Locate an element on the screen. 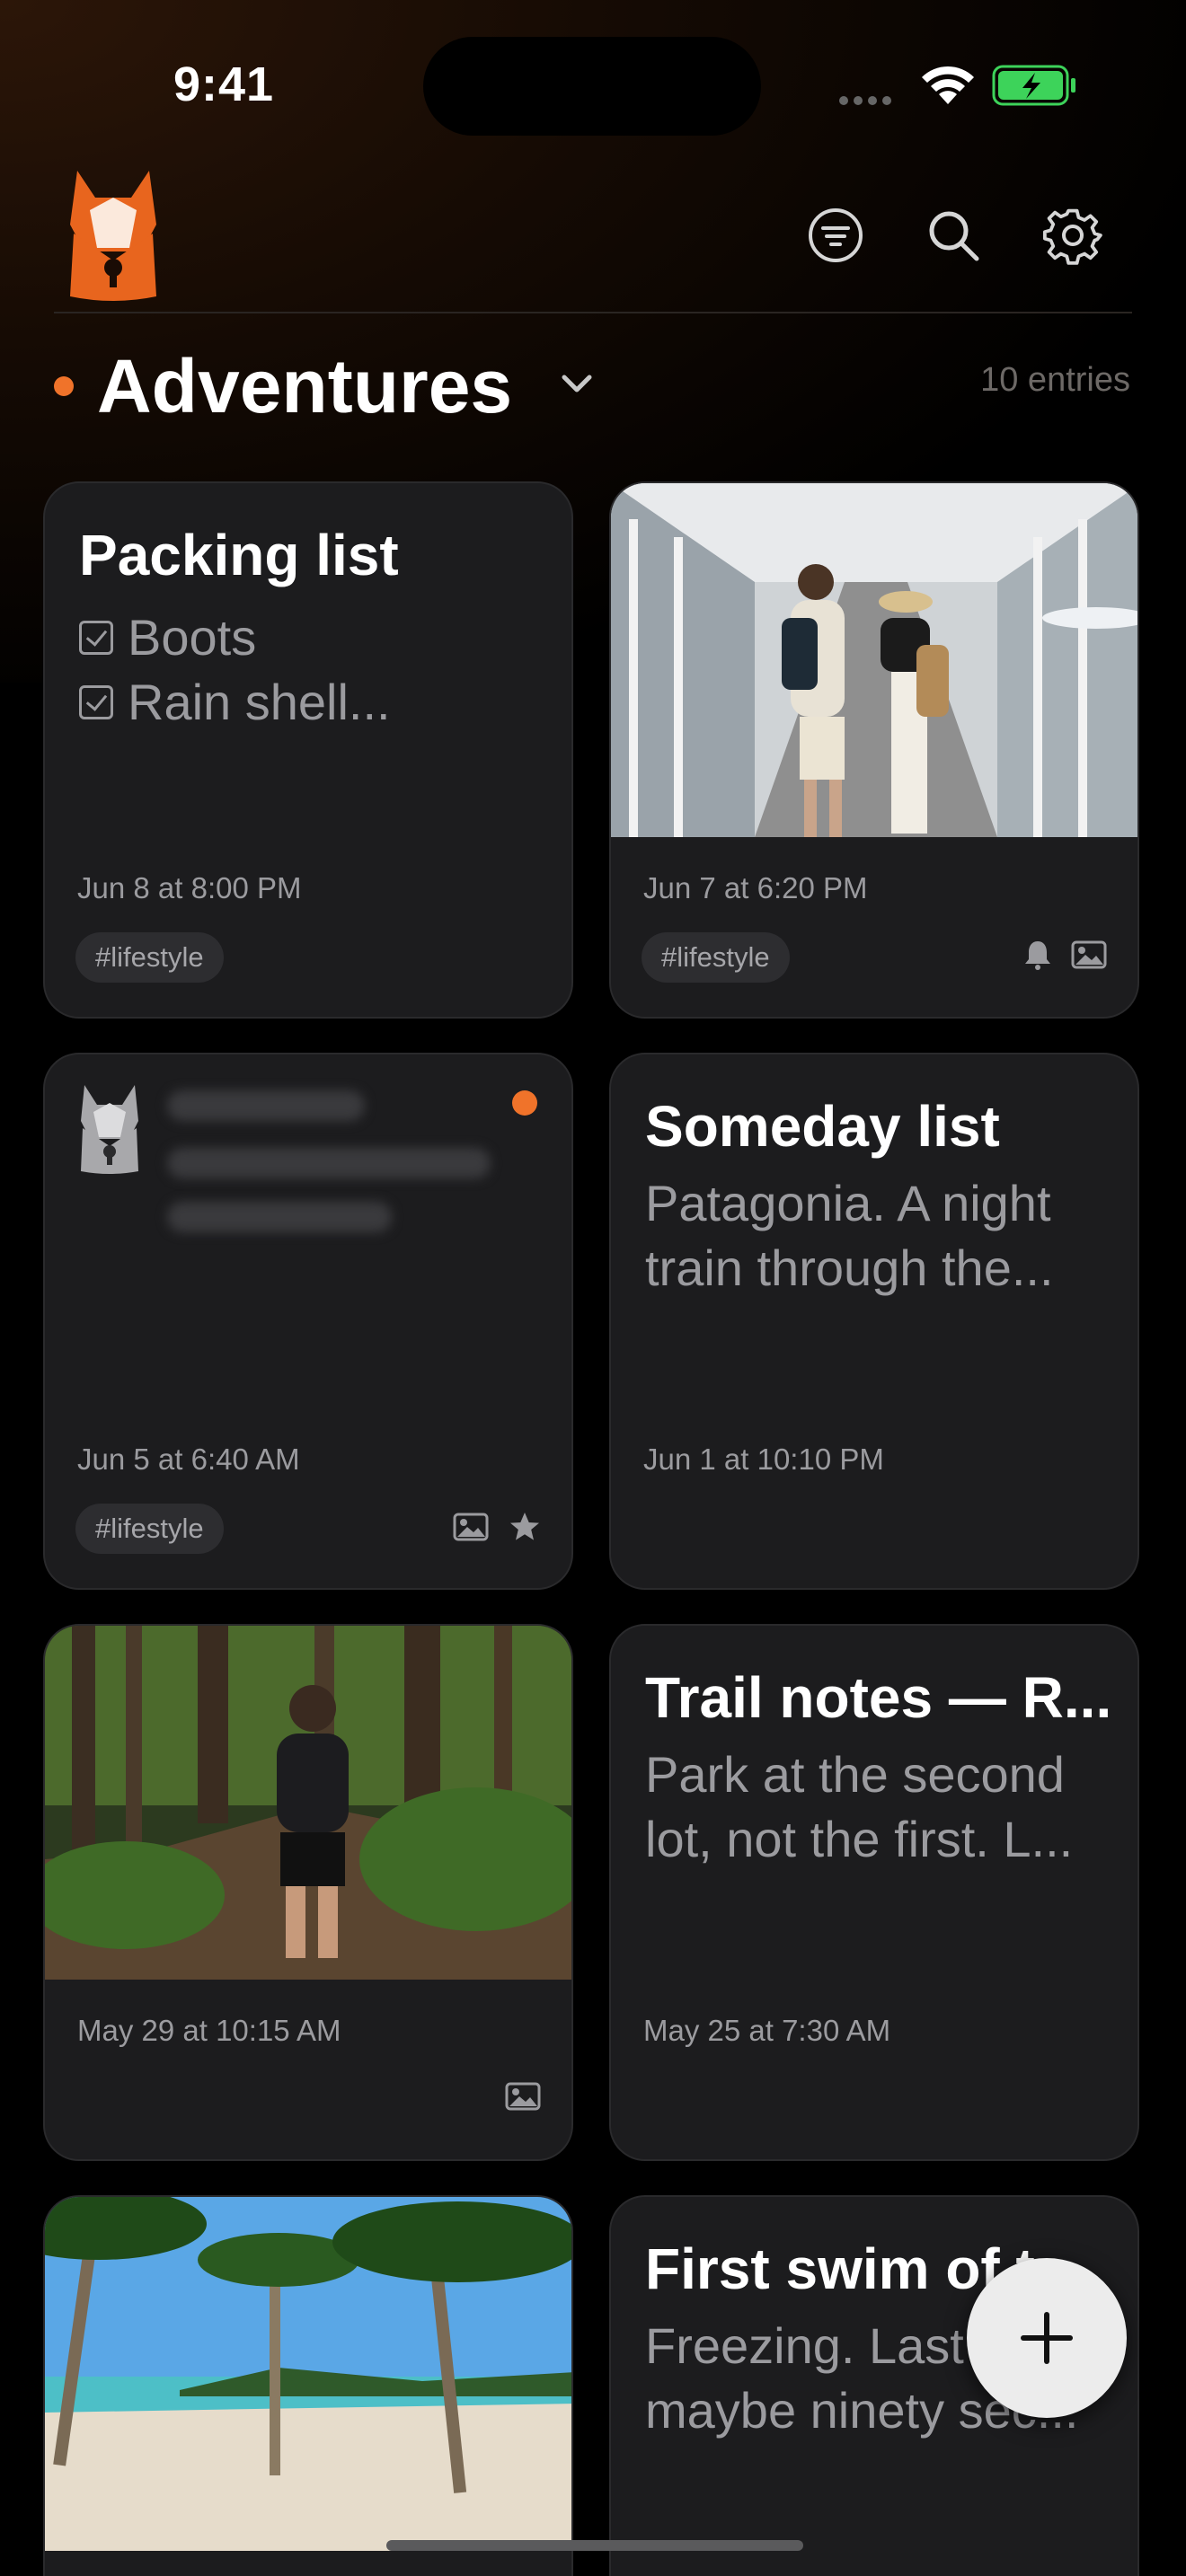 Image resolution: width=1186 pixels, height=2576 pixels. checklist-item: Boots is located at coordinates (311, 637).